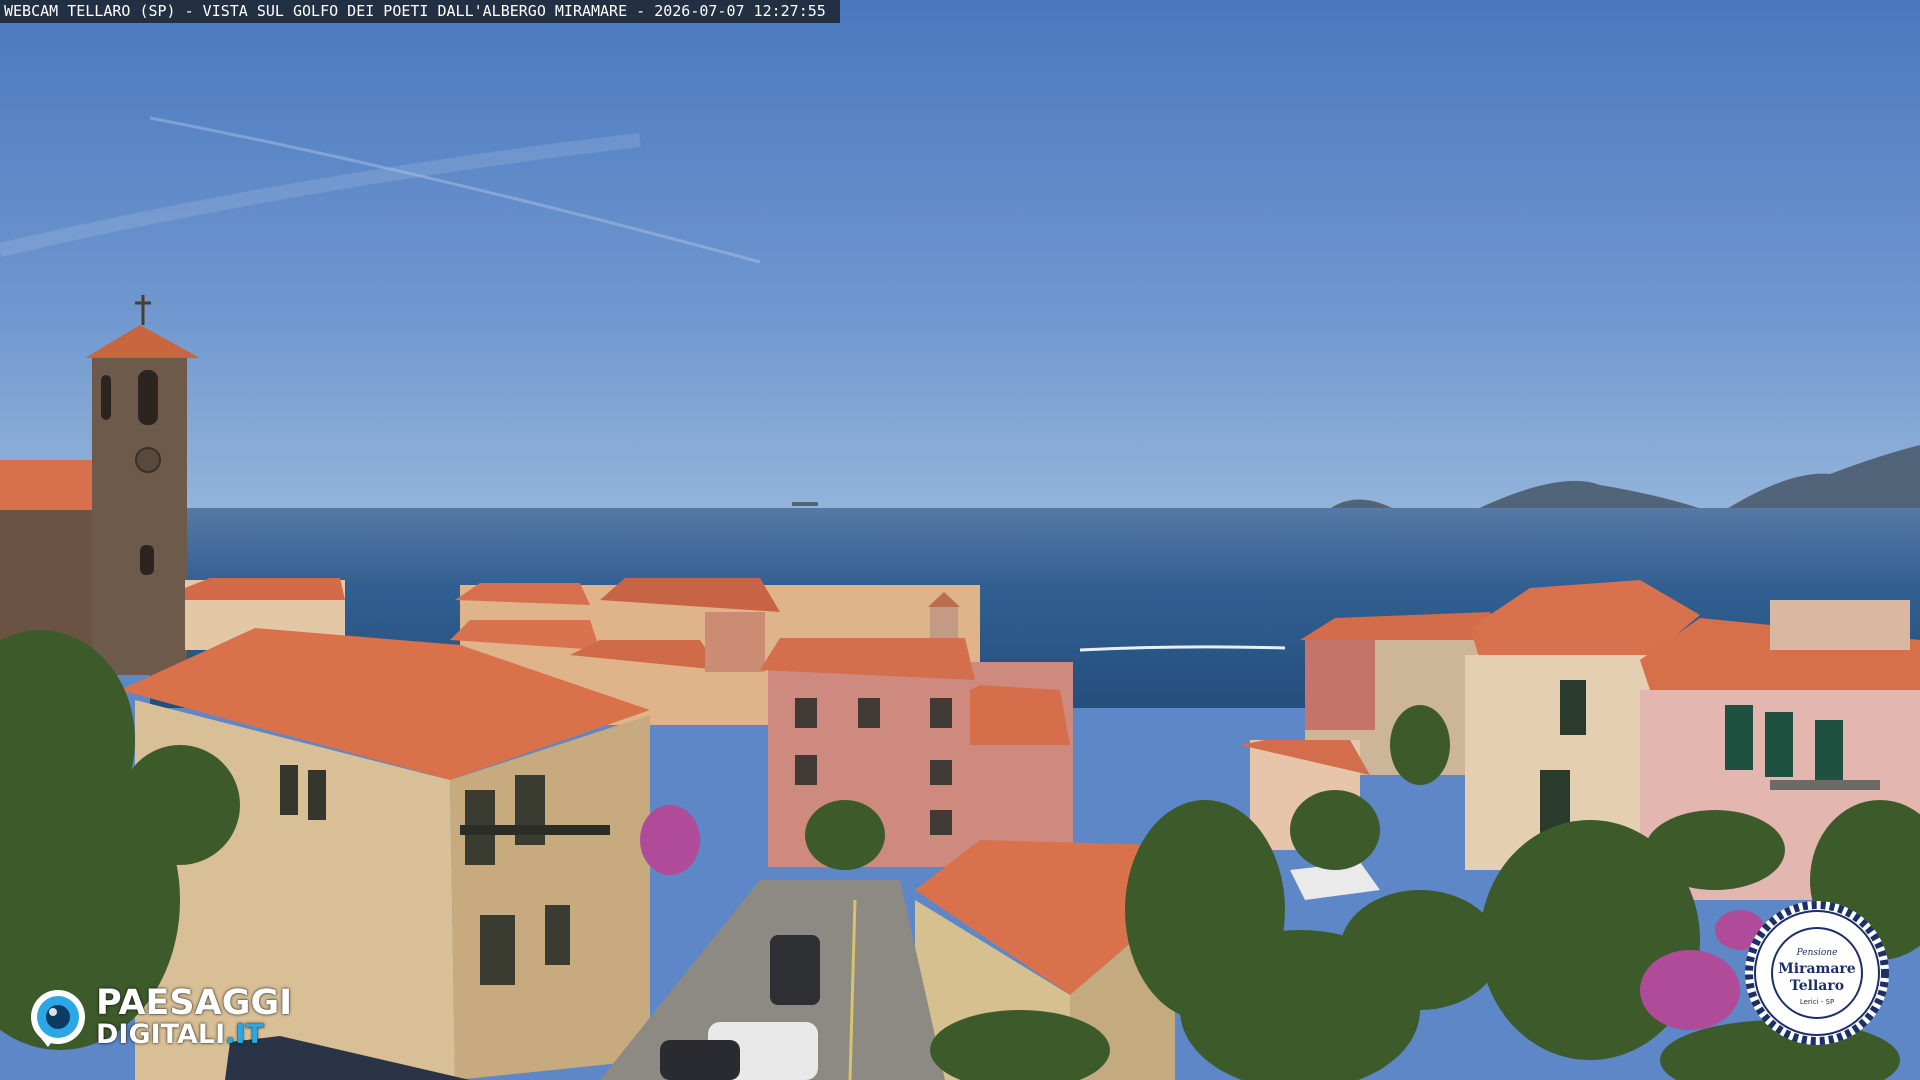 This screenshot has height=1080, width=1920. I want to click on brand-line2: DIGITALI.IT, so click(180, 1034).